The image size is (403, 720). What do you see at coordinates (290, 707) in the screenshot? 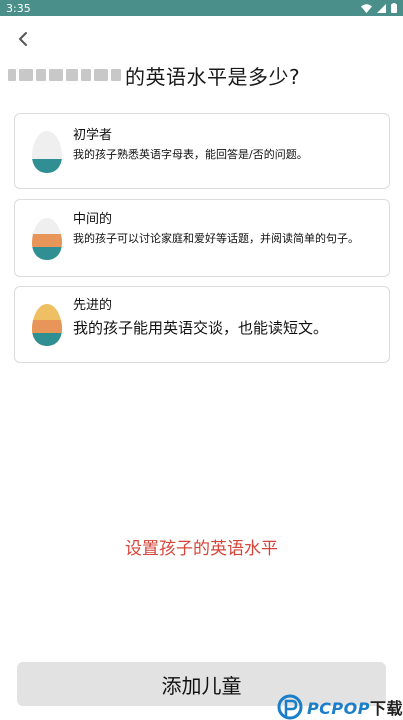
I see `pcpop-logo-icon` at bounding box center [290, 707].